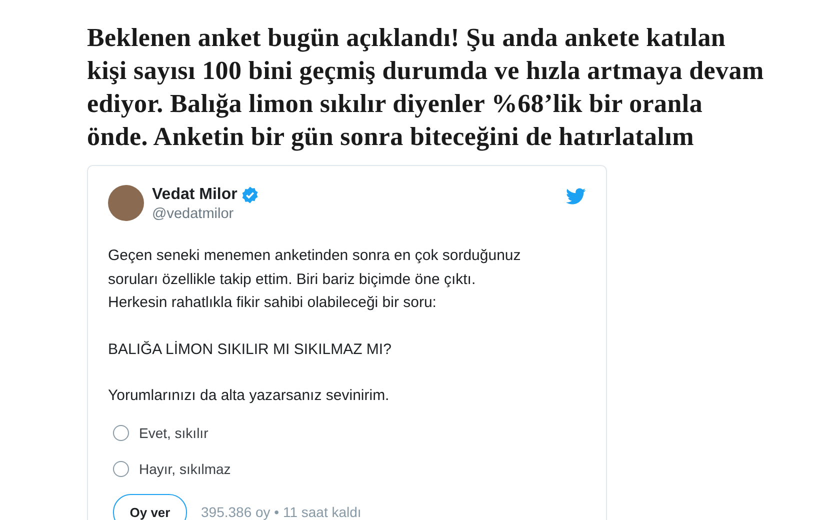 Image resolution: width=839 pixels, height=520 pixels. I want to click on poll-meta: 395.386 oy • 11 saat kaldı, so click(281, 512).